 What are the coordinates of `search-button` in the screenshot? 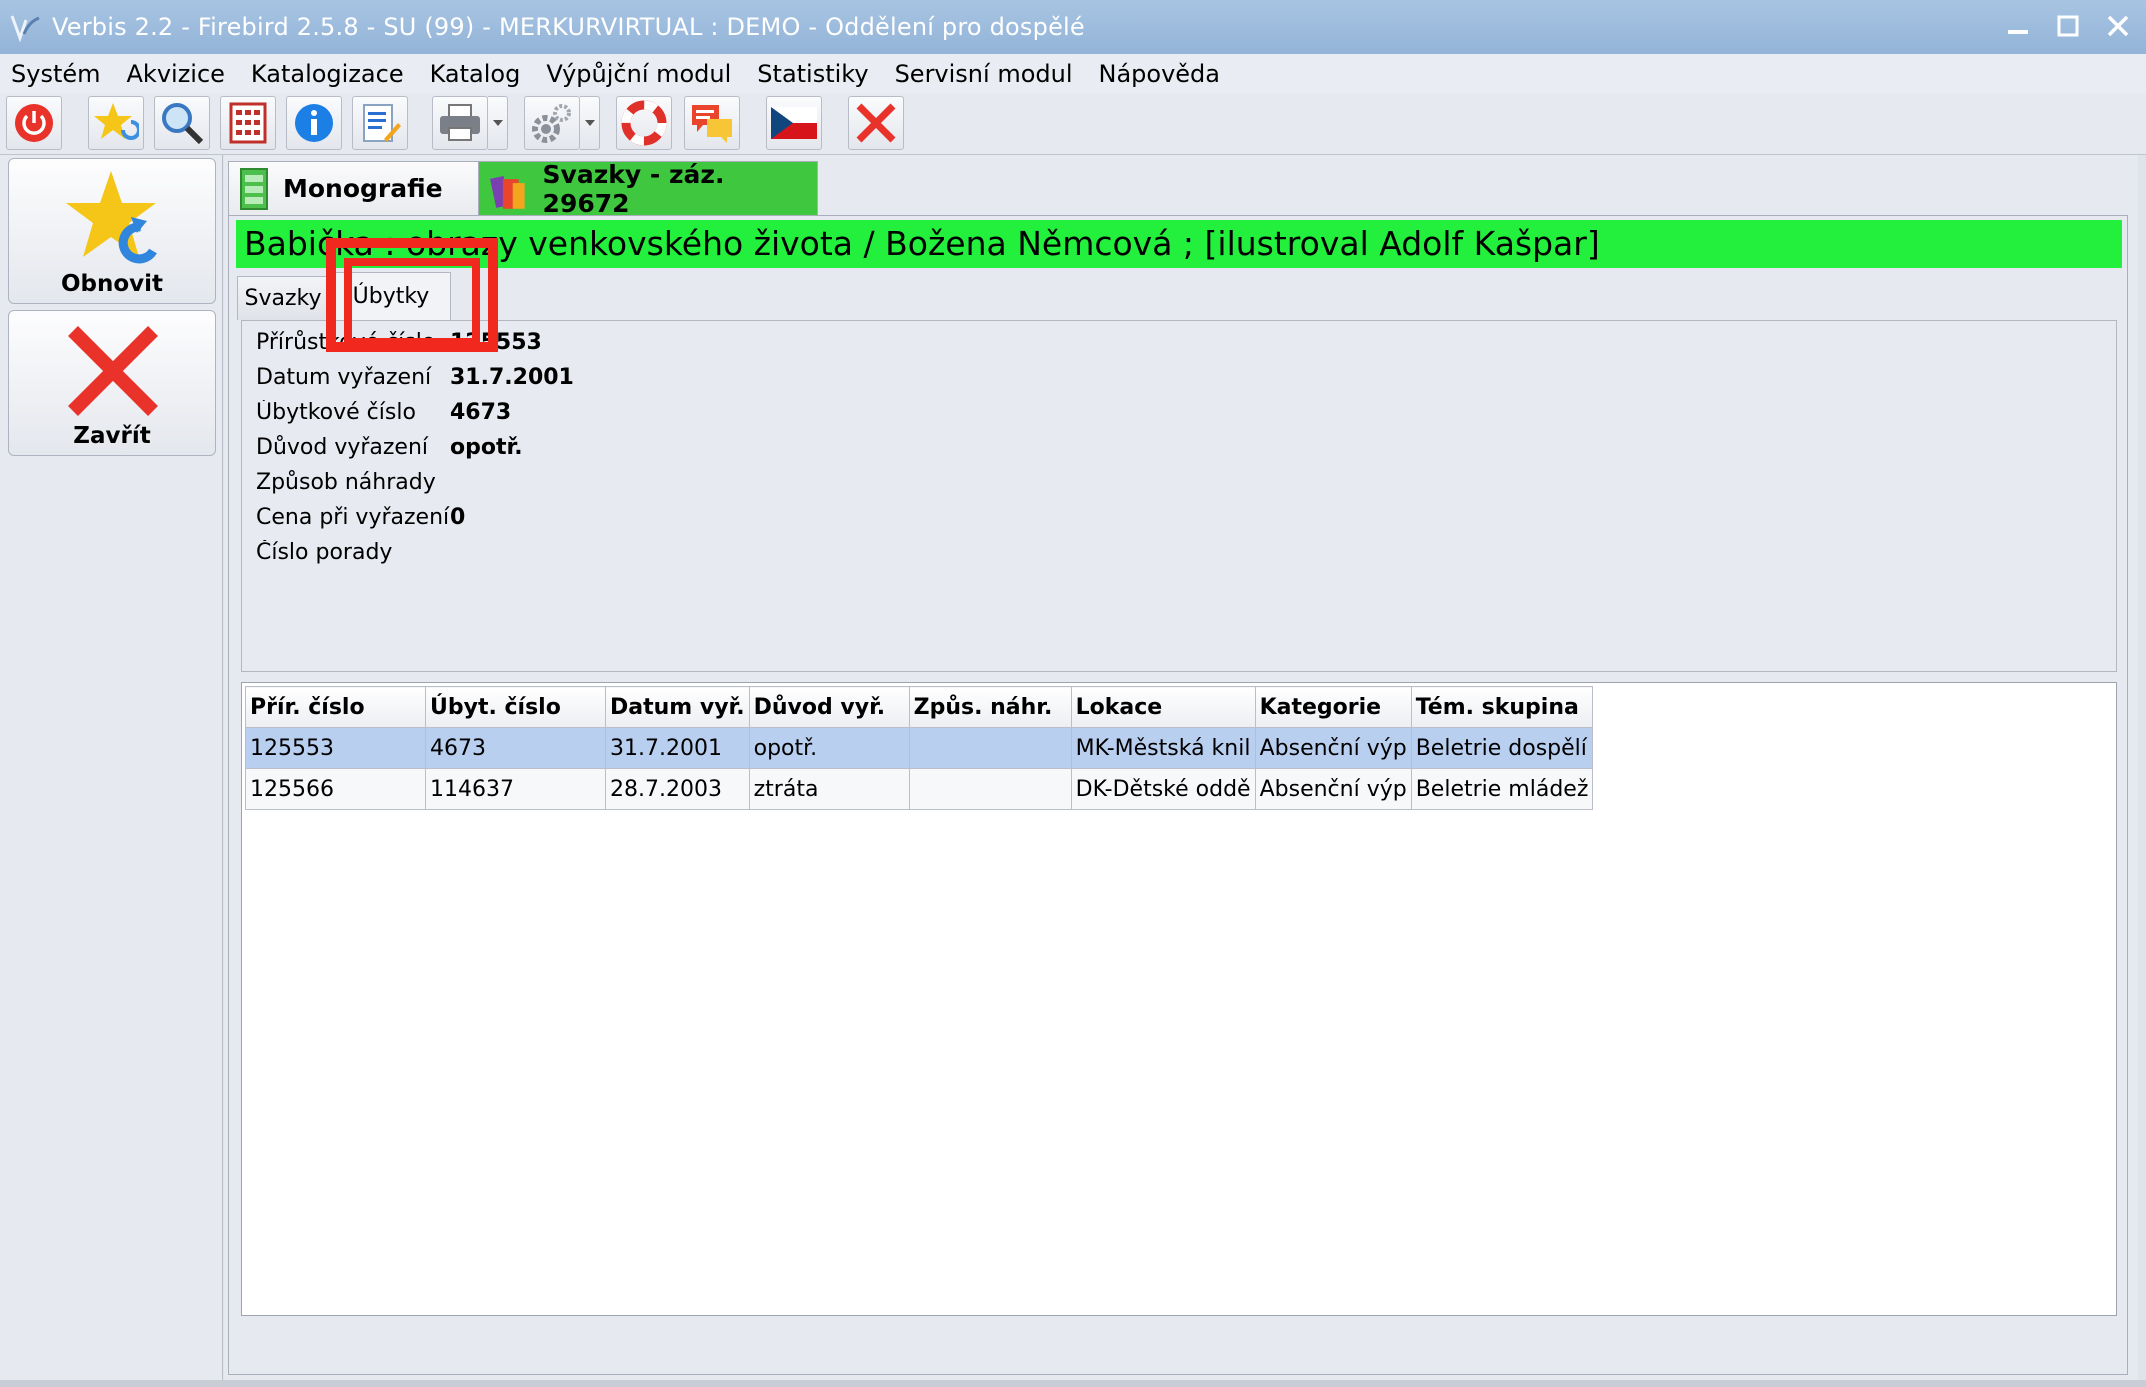 It's located at (182, 123).